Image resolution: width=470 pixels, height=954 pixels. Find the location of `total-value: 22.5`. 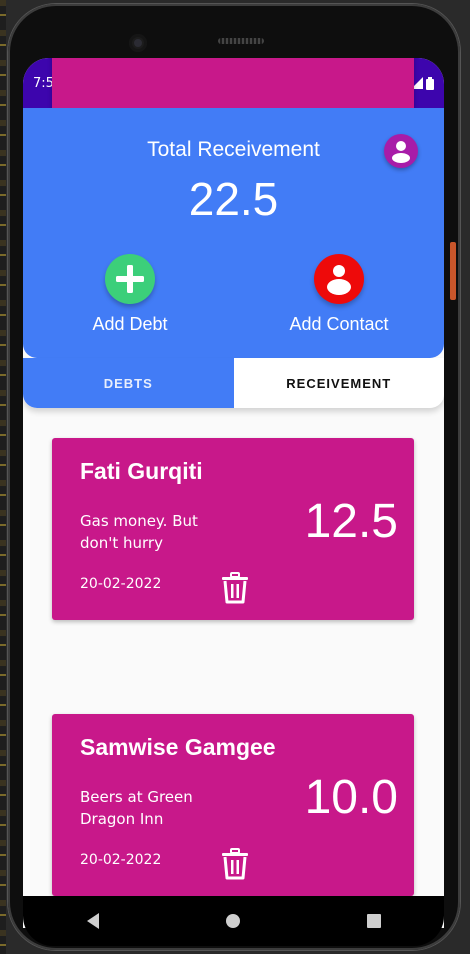

total-value: 22.5 is located at coordinates (233, 199).